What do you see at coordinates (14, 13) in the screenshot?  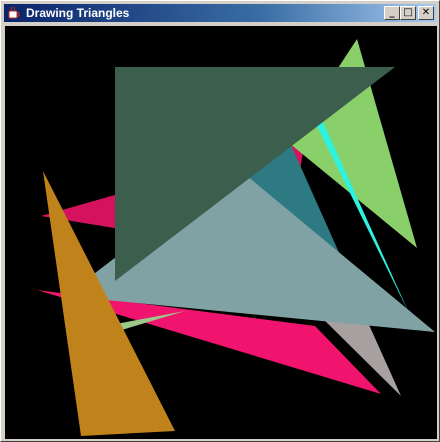 I see `java-coffee-cup-icon` at bounding box center [14, 13].